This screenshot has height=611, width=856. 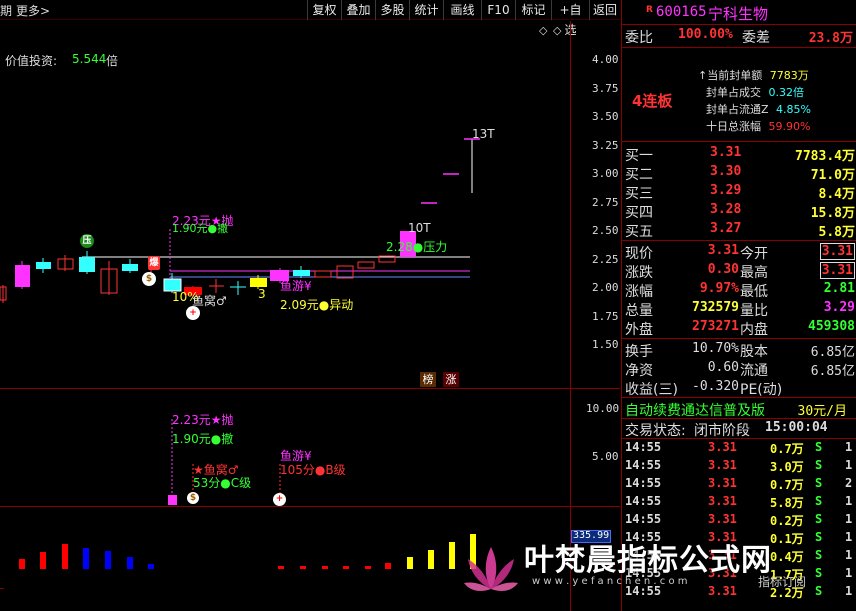 I want to click on stat-label: 总量, so click(x=639, y=311).